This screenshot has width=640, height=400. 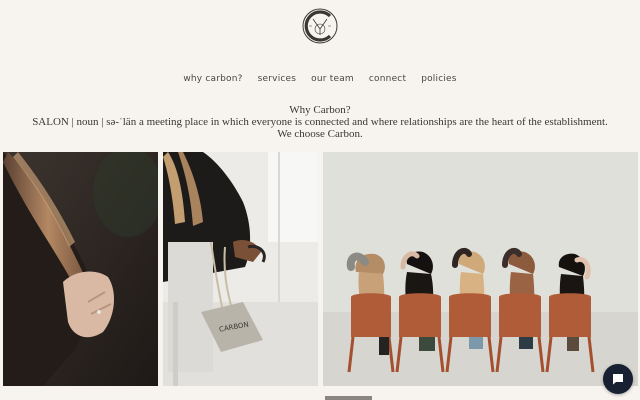 What do you see at coordinates (439, 79) in the screenshot?
I see `nav-item-policies: policies` at bounding box center [439, 79].